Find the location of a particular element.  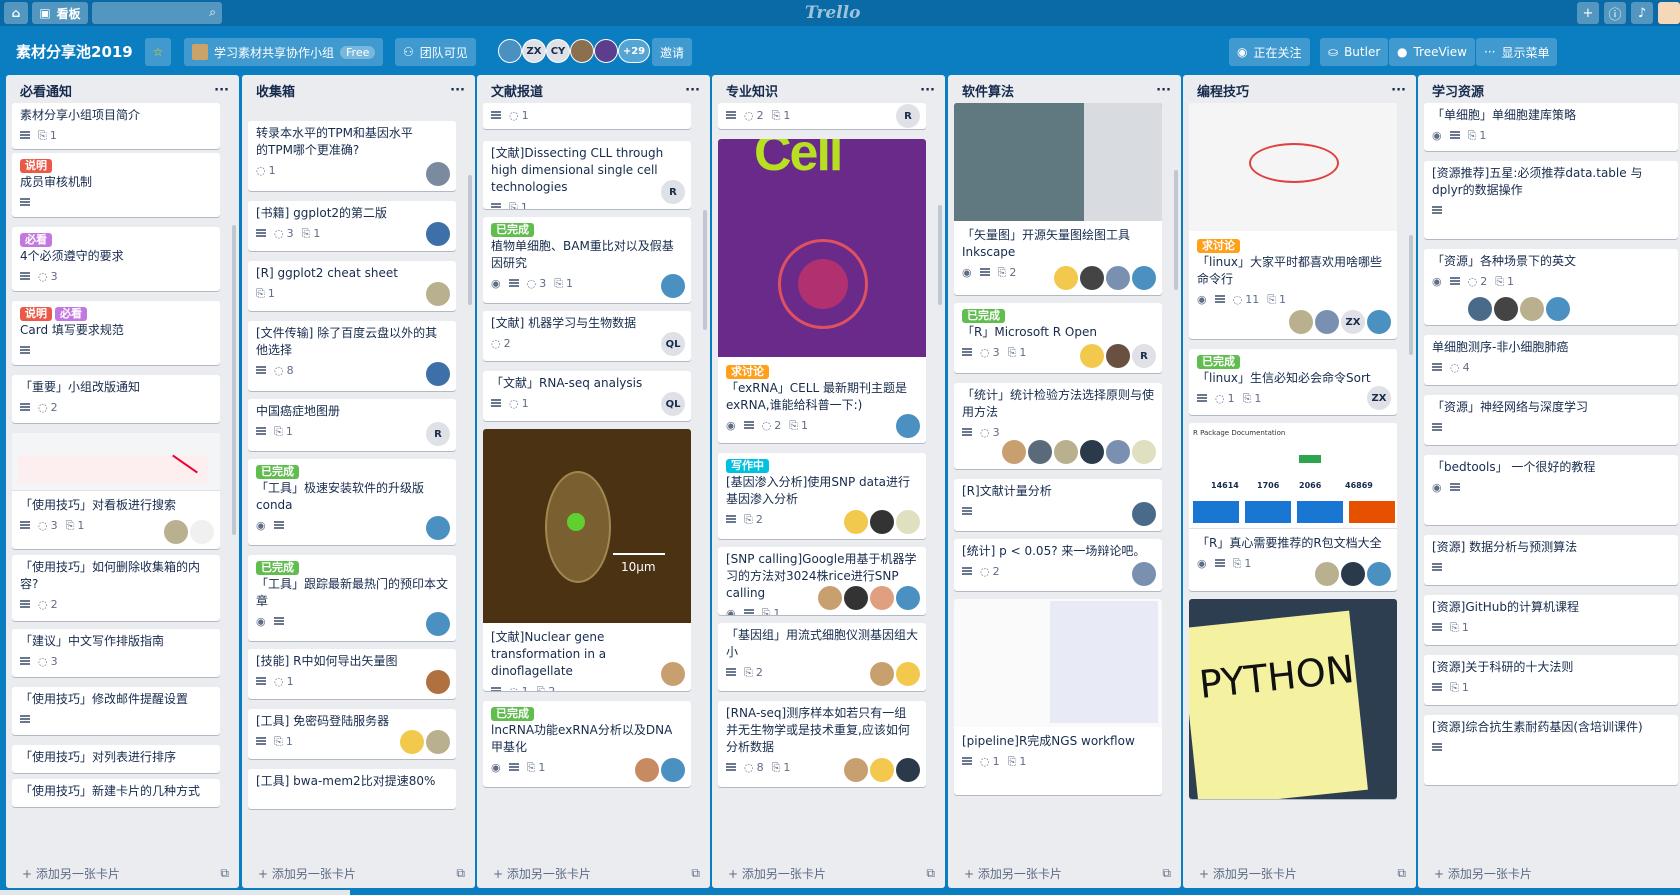

list-card: 「重要」小组改版通知 ◌ 2 is located at coordinates (116, 399).